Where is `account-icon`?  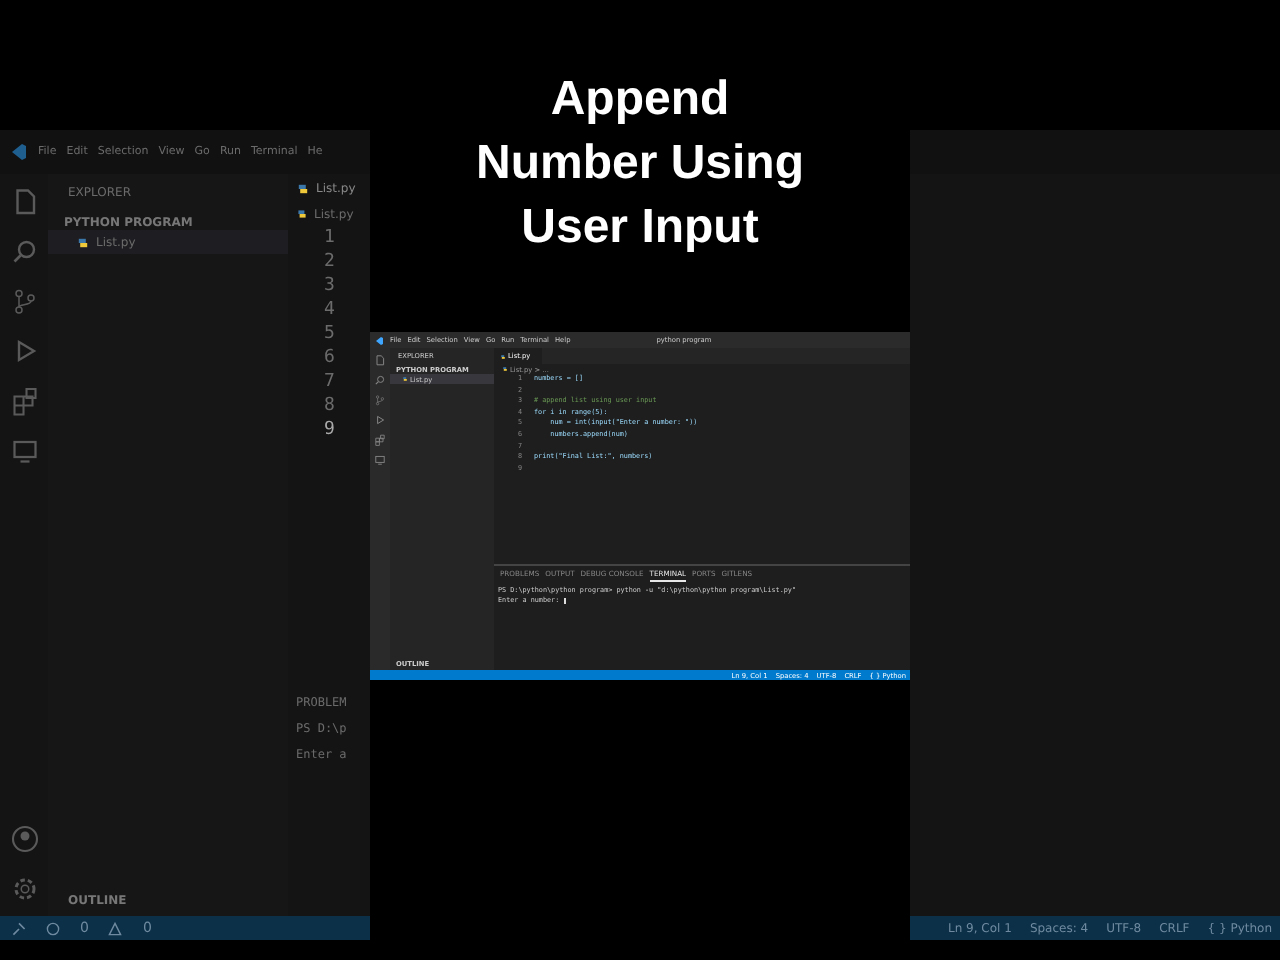 account-icon is located at coordinates (24, 839).